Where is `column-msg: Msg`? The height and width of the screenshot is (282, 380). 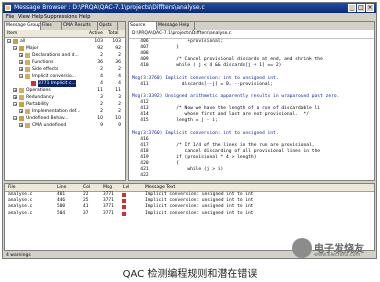
column-msg: Msg is located at coordinates (107, 187).